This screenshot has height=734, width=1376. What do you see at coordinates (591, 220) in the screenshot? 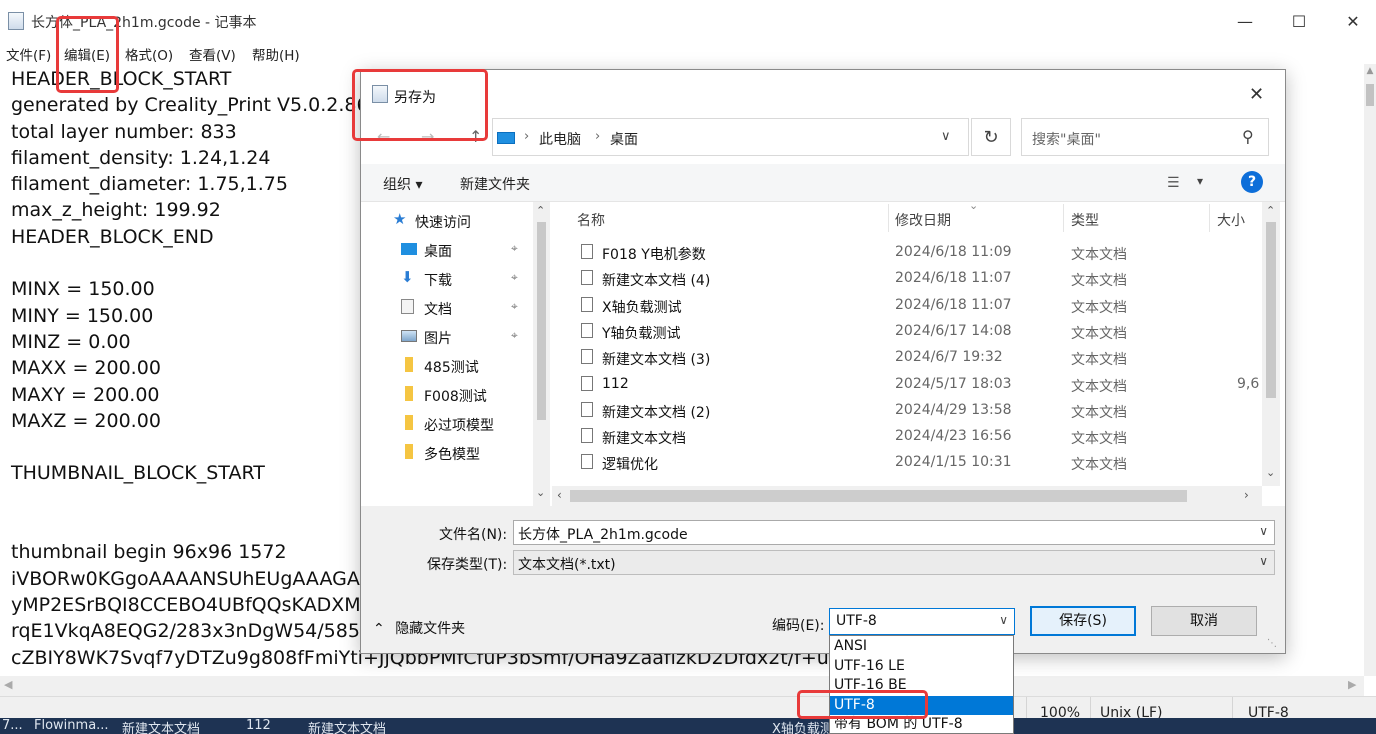
I see `column-name: 名称` at bounding box center [591, 220].